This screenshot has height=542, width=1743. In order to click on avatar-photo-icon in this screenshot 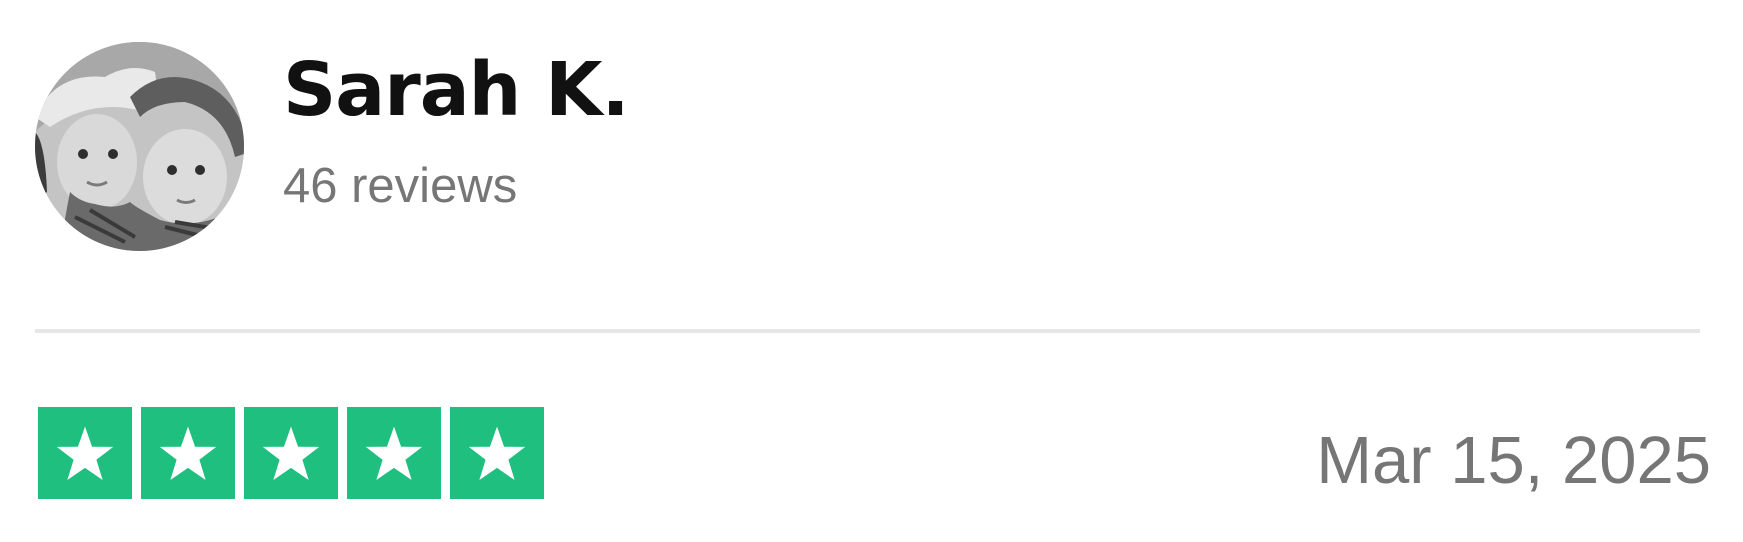, I will do `click(139, 146)`.